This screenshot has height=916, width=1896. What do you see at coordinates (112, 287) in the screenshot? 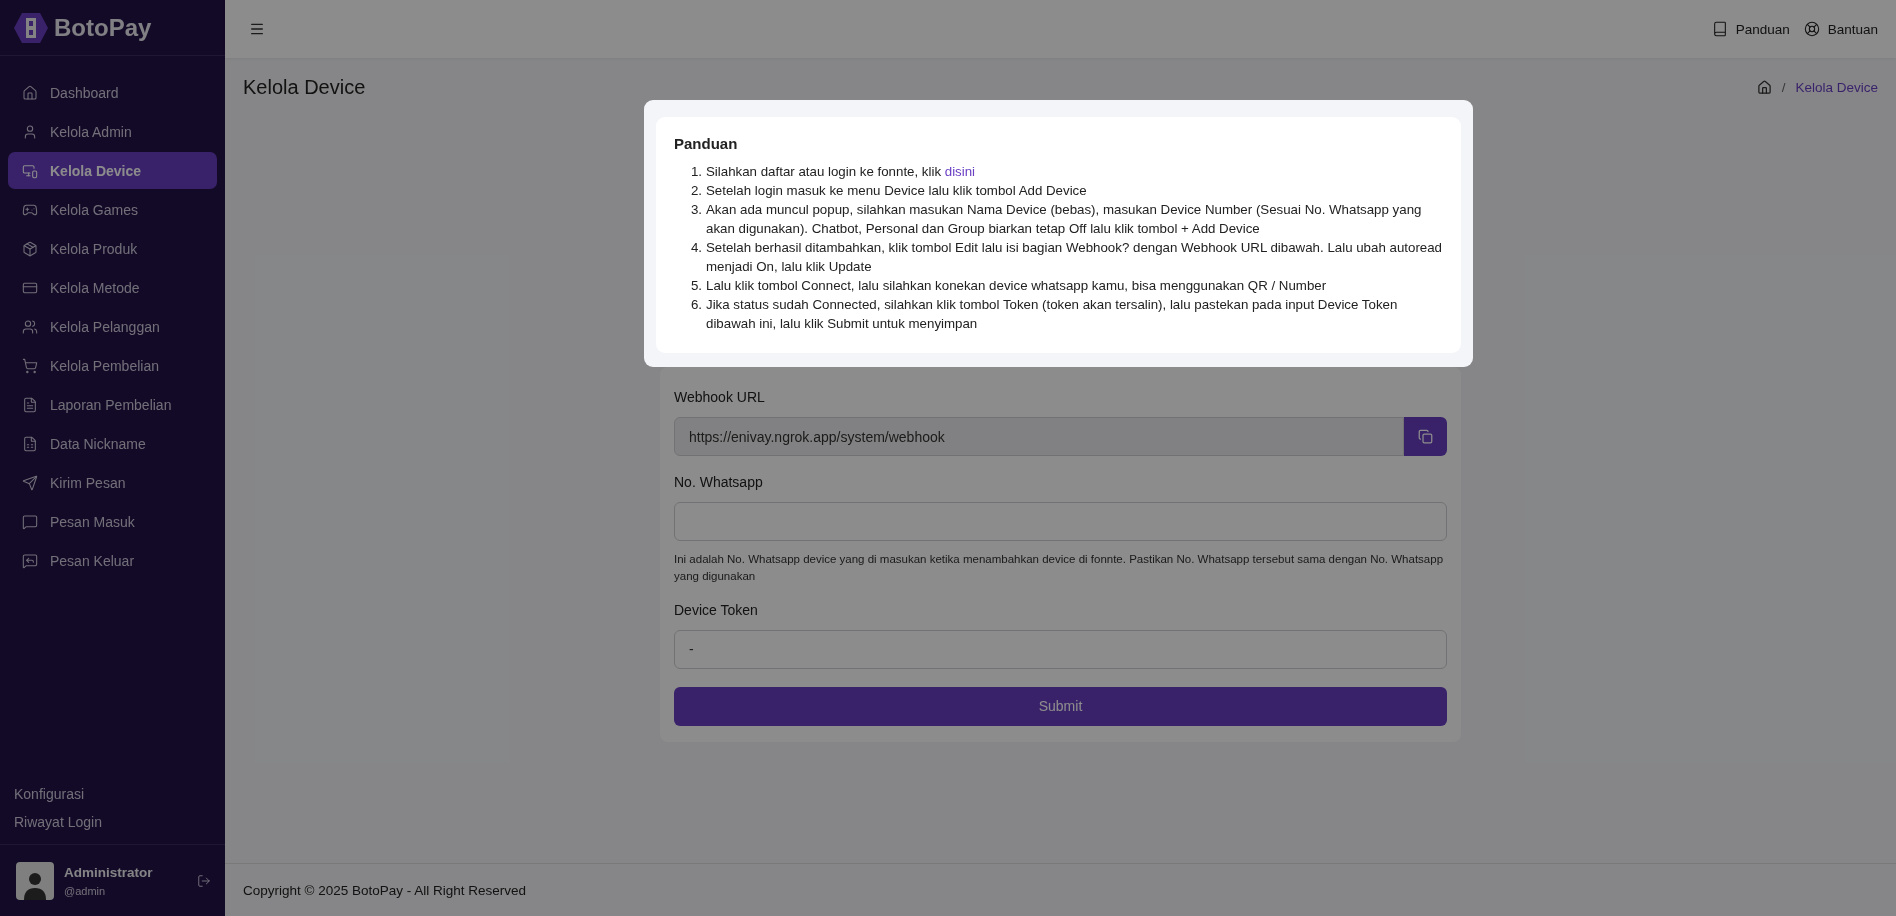
I see `sidebar-item: Kelola Metode` at bounding box center [112, 287].